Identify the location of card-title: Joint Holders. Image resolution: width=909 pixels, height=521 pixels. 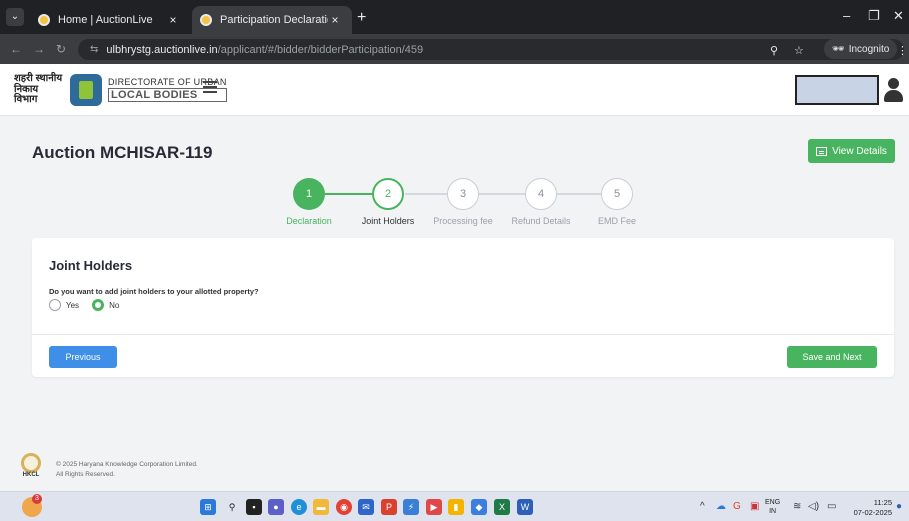
(91, 265).